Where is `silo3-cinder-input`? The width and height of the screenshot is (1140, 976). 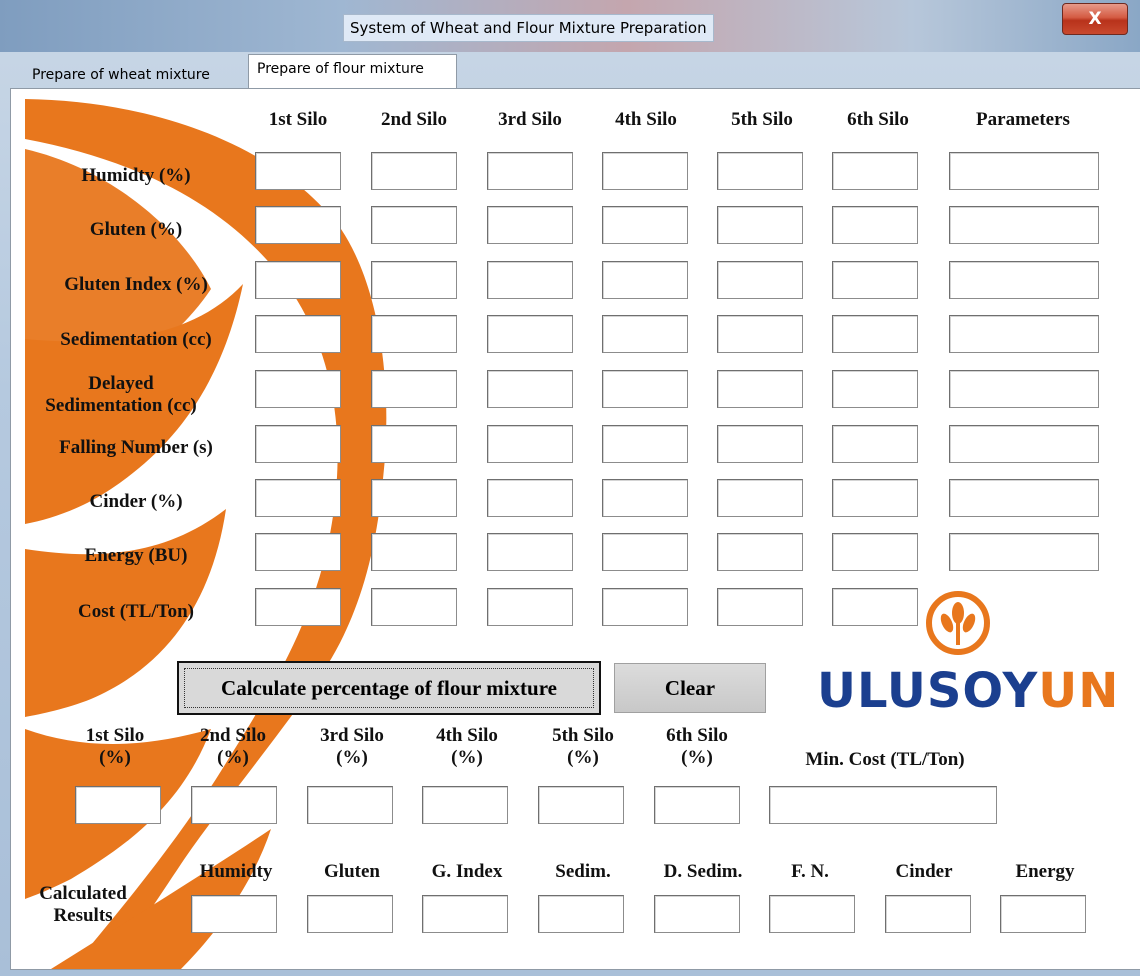
silo3-cinder-input is located at coordinates (530, 498).